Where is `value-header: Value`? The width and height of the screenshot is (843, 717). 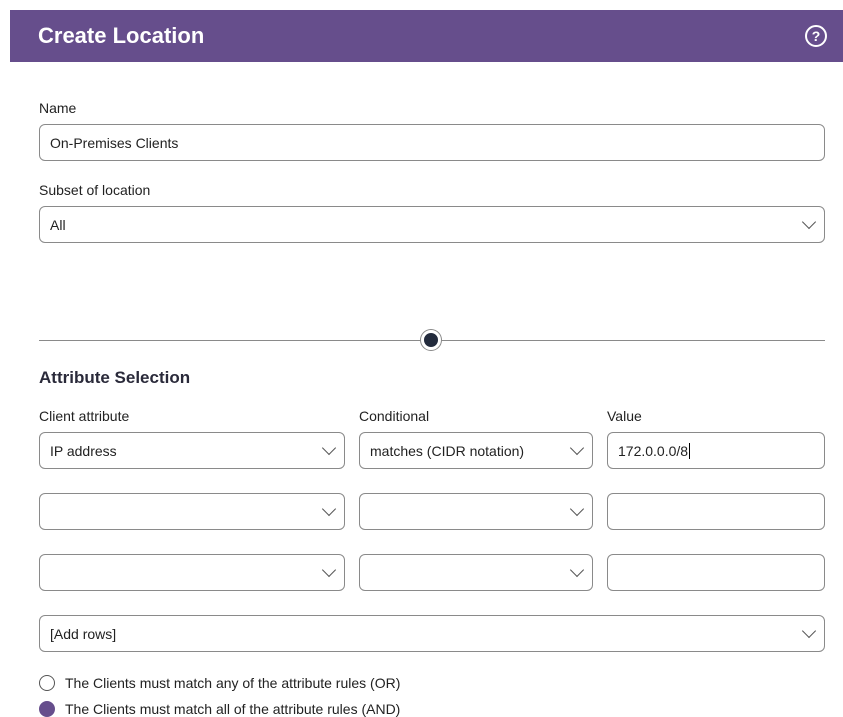
value-header: Value is located at coordinates (624, 416).